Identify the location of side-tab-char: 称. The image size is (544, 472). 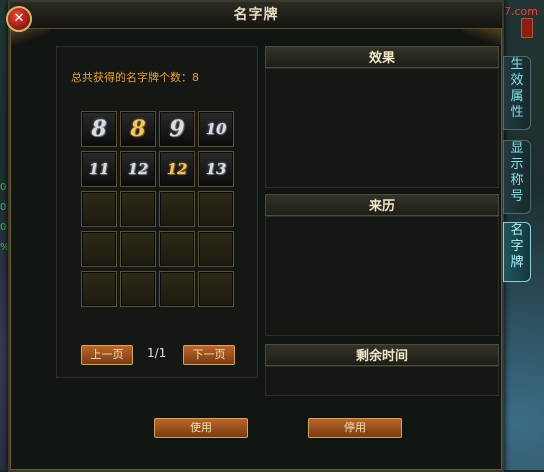
(517, 180).